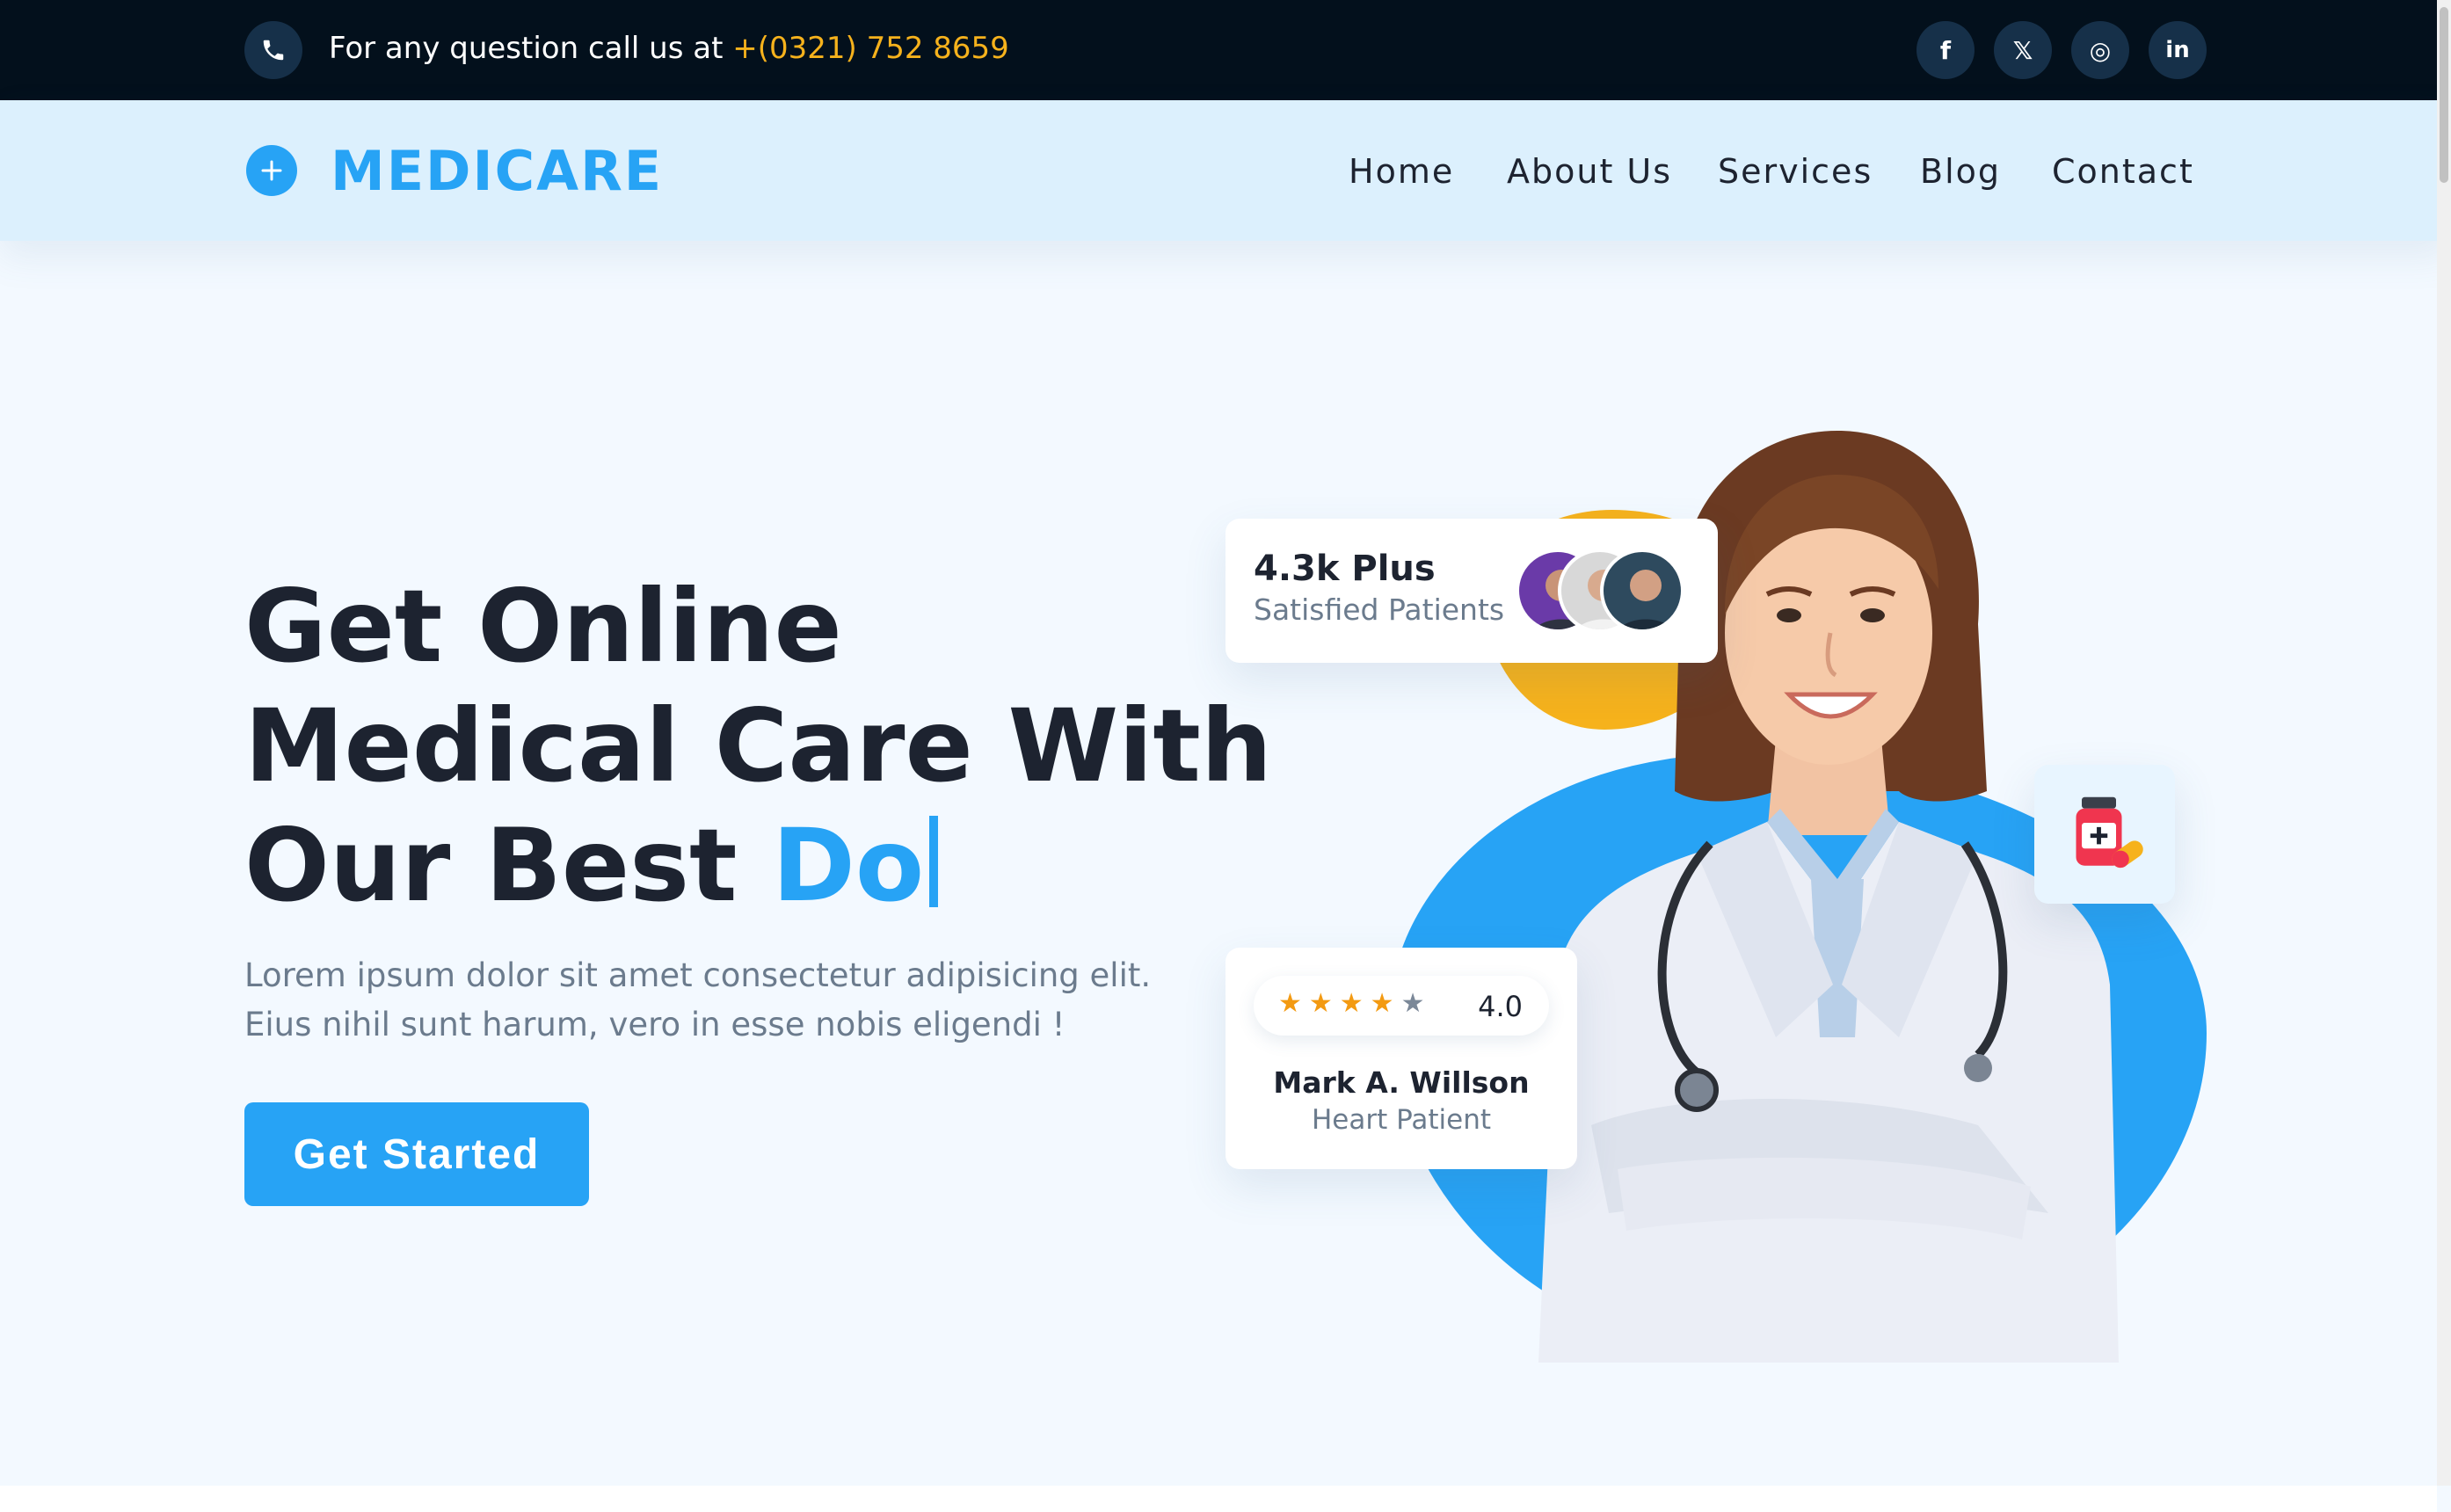  I want to click on phone-icon, so click(273, 50).